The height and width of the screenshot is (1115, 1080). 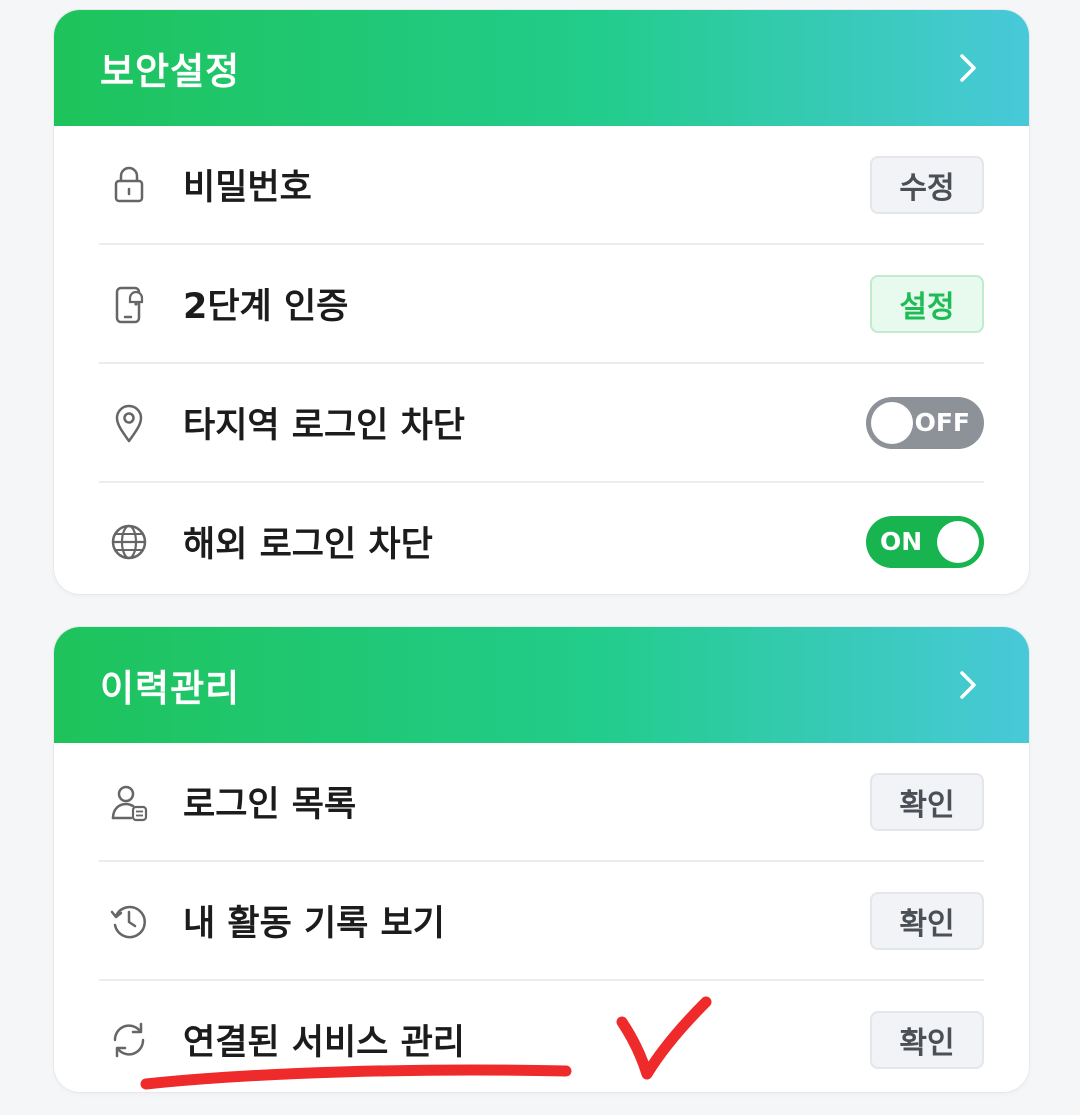 I want to click on region-login-block-row: 타지역 로그인 차단 OFF, so click(x=541, y=423).